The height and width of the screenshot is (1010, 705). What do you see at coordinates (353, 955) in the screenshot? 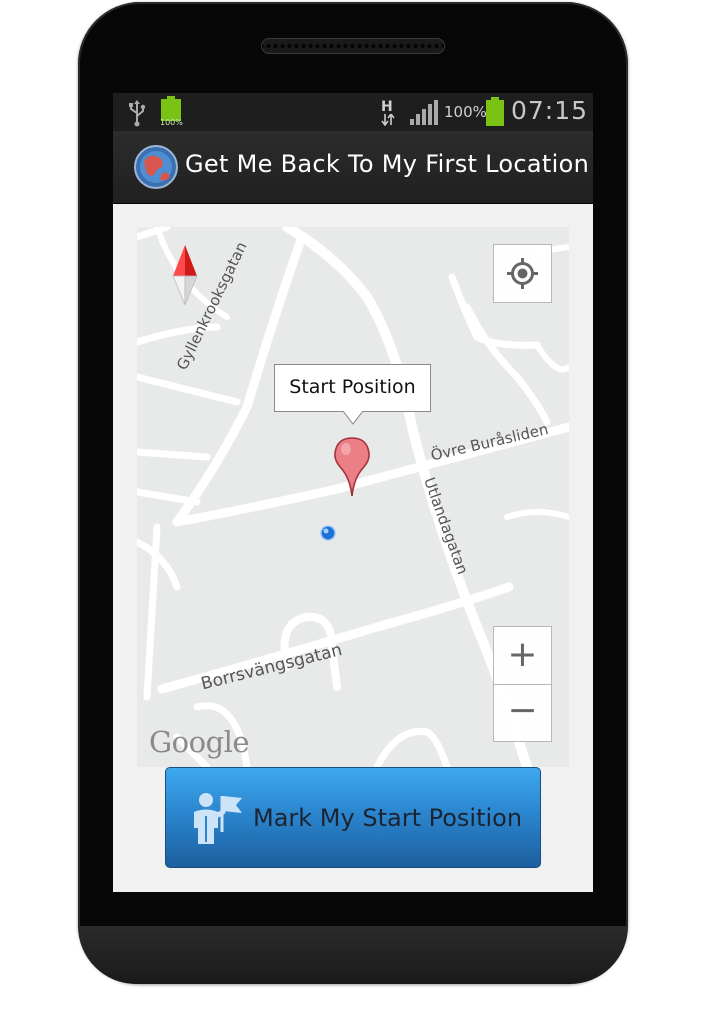
I see `phone-chin` at bounding box center [353, 955].